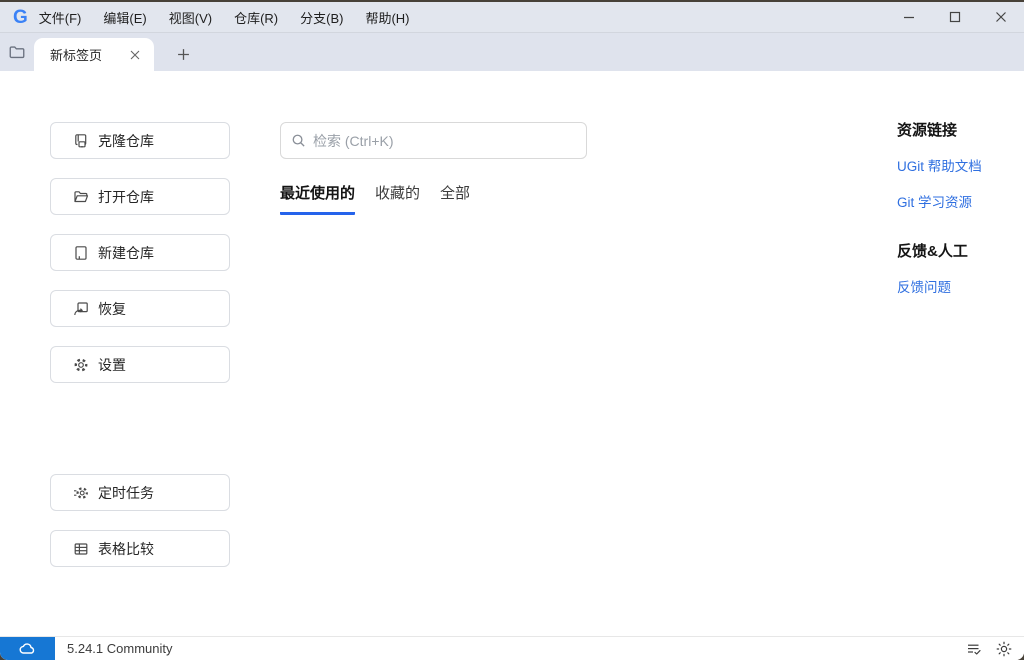  I want to click on clone-repo-button: 克隆仓库, so click(140, 140).